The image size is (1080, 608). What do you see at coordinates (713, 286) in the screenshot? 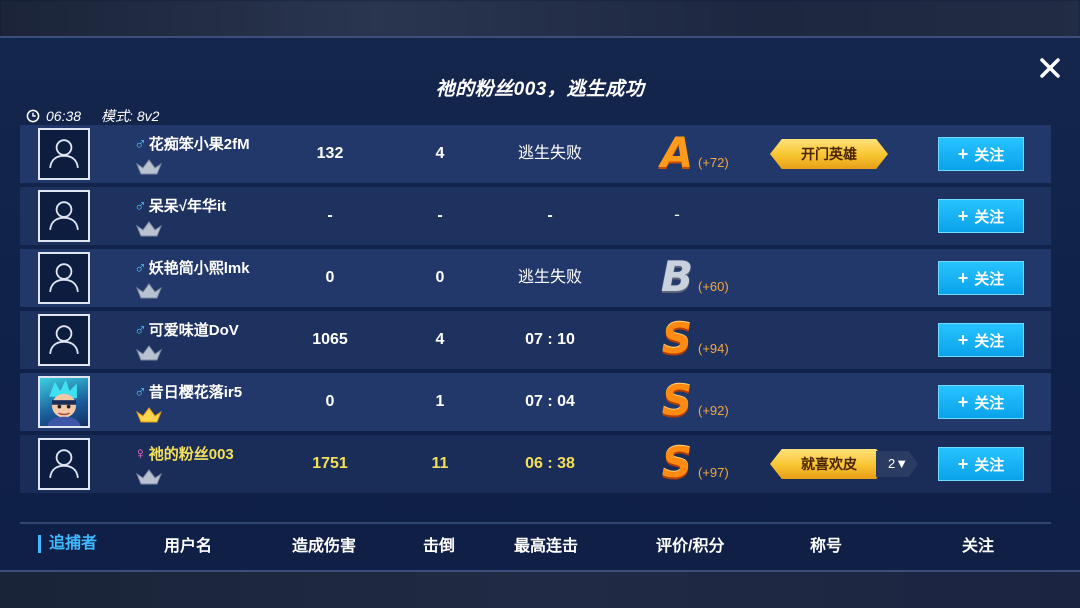
I see `grade-points: (+60)` at bounding box center [713, 286].